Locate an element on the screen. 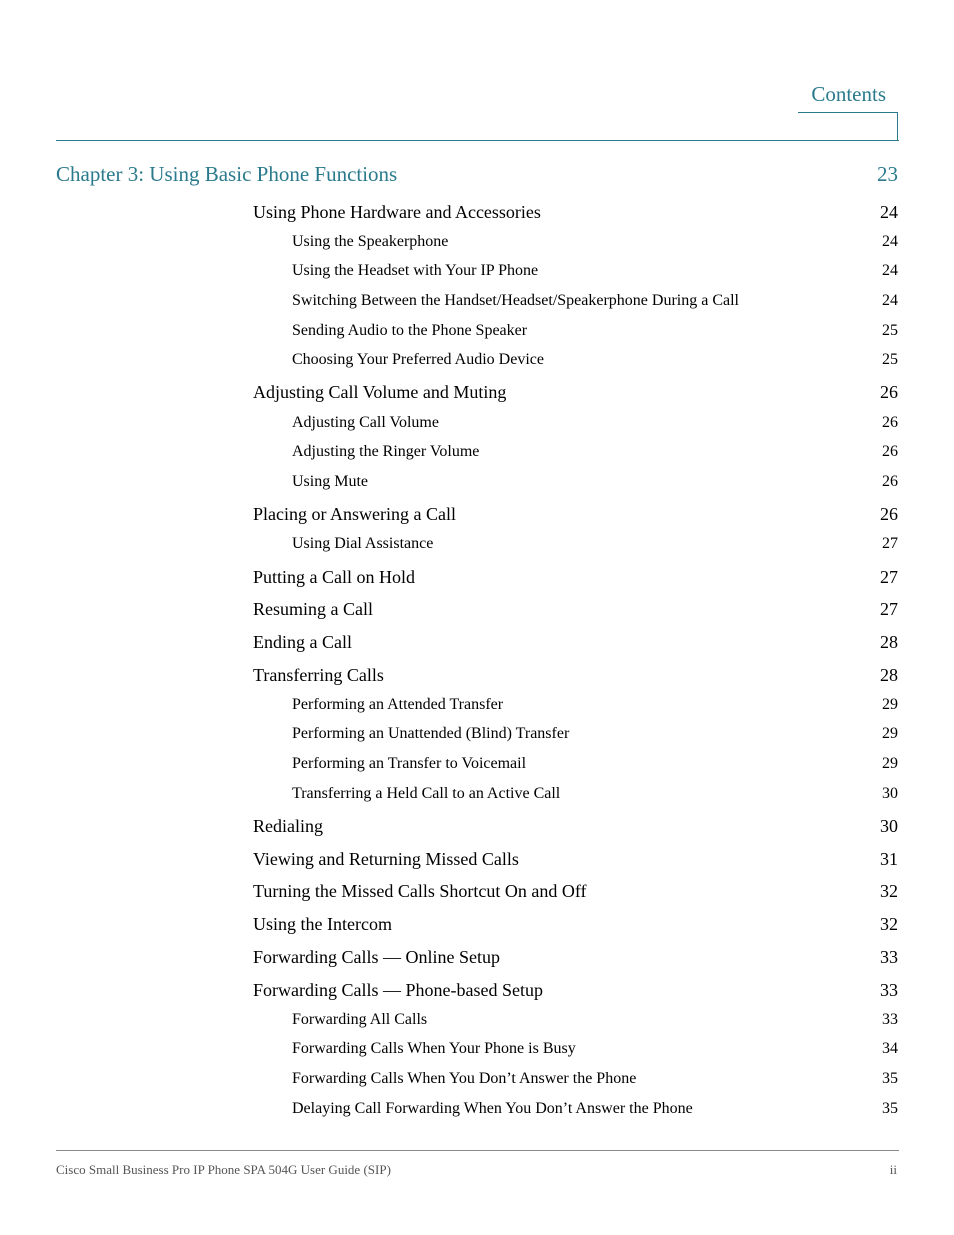 The height and width of the screenshot is (1235, 954). toc-entry-label: Using the Headset with Your IP Phone is located at coordinates (415, 270).